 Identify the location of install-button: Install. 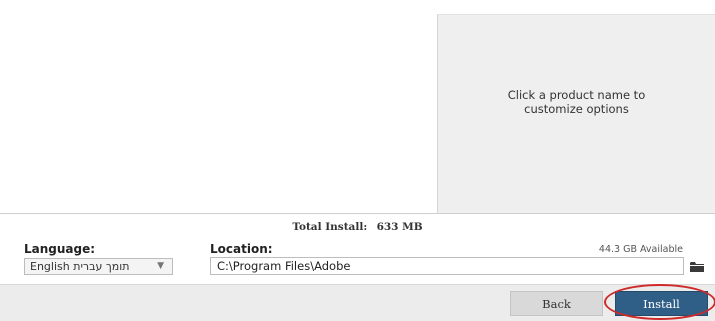
(661, 303).